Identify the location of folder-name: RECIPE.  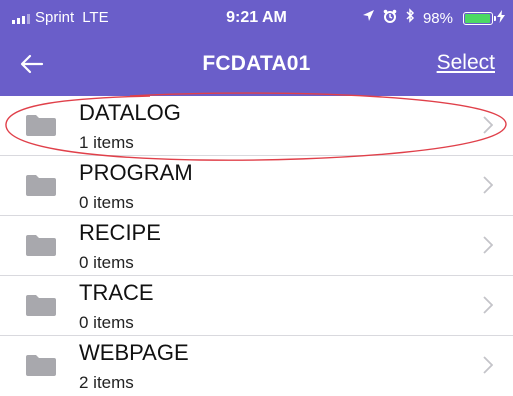
(120, 232).